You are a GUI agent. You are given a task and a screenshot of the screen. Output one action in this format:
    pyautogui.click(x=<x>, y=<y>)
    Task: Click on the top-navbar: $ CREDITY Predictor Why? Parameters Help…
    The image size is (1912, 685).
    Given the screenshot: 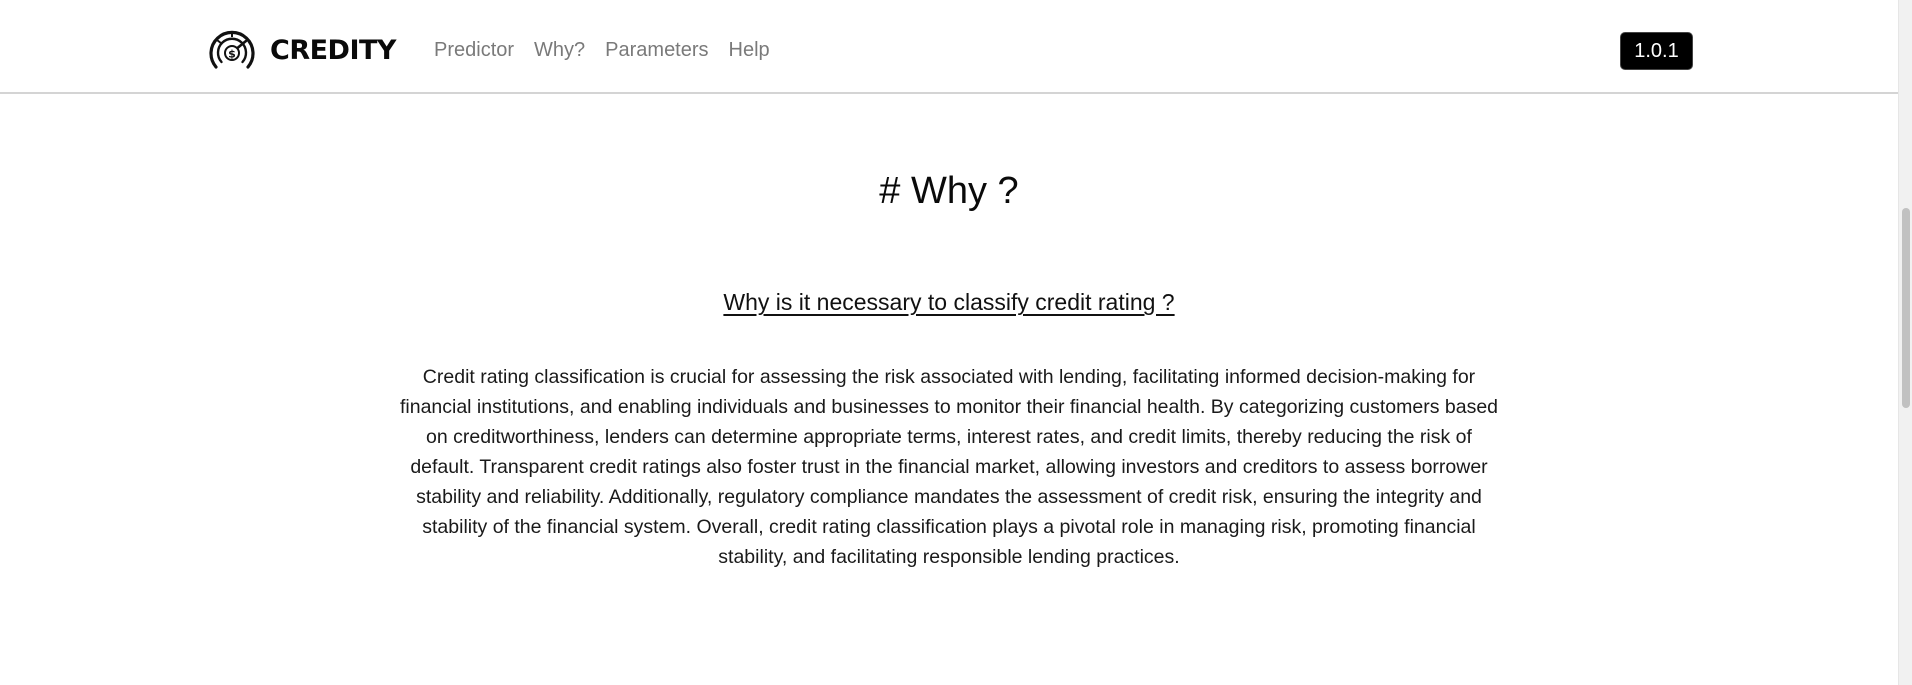 What is the action you would take?
    pyautogui.click(x=949, y=47)
    